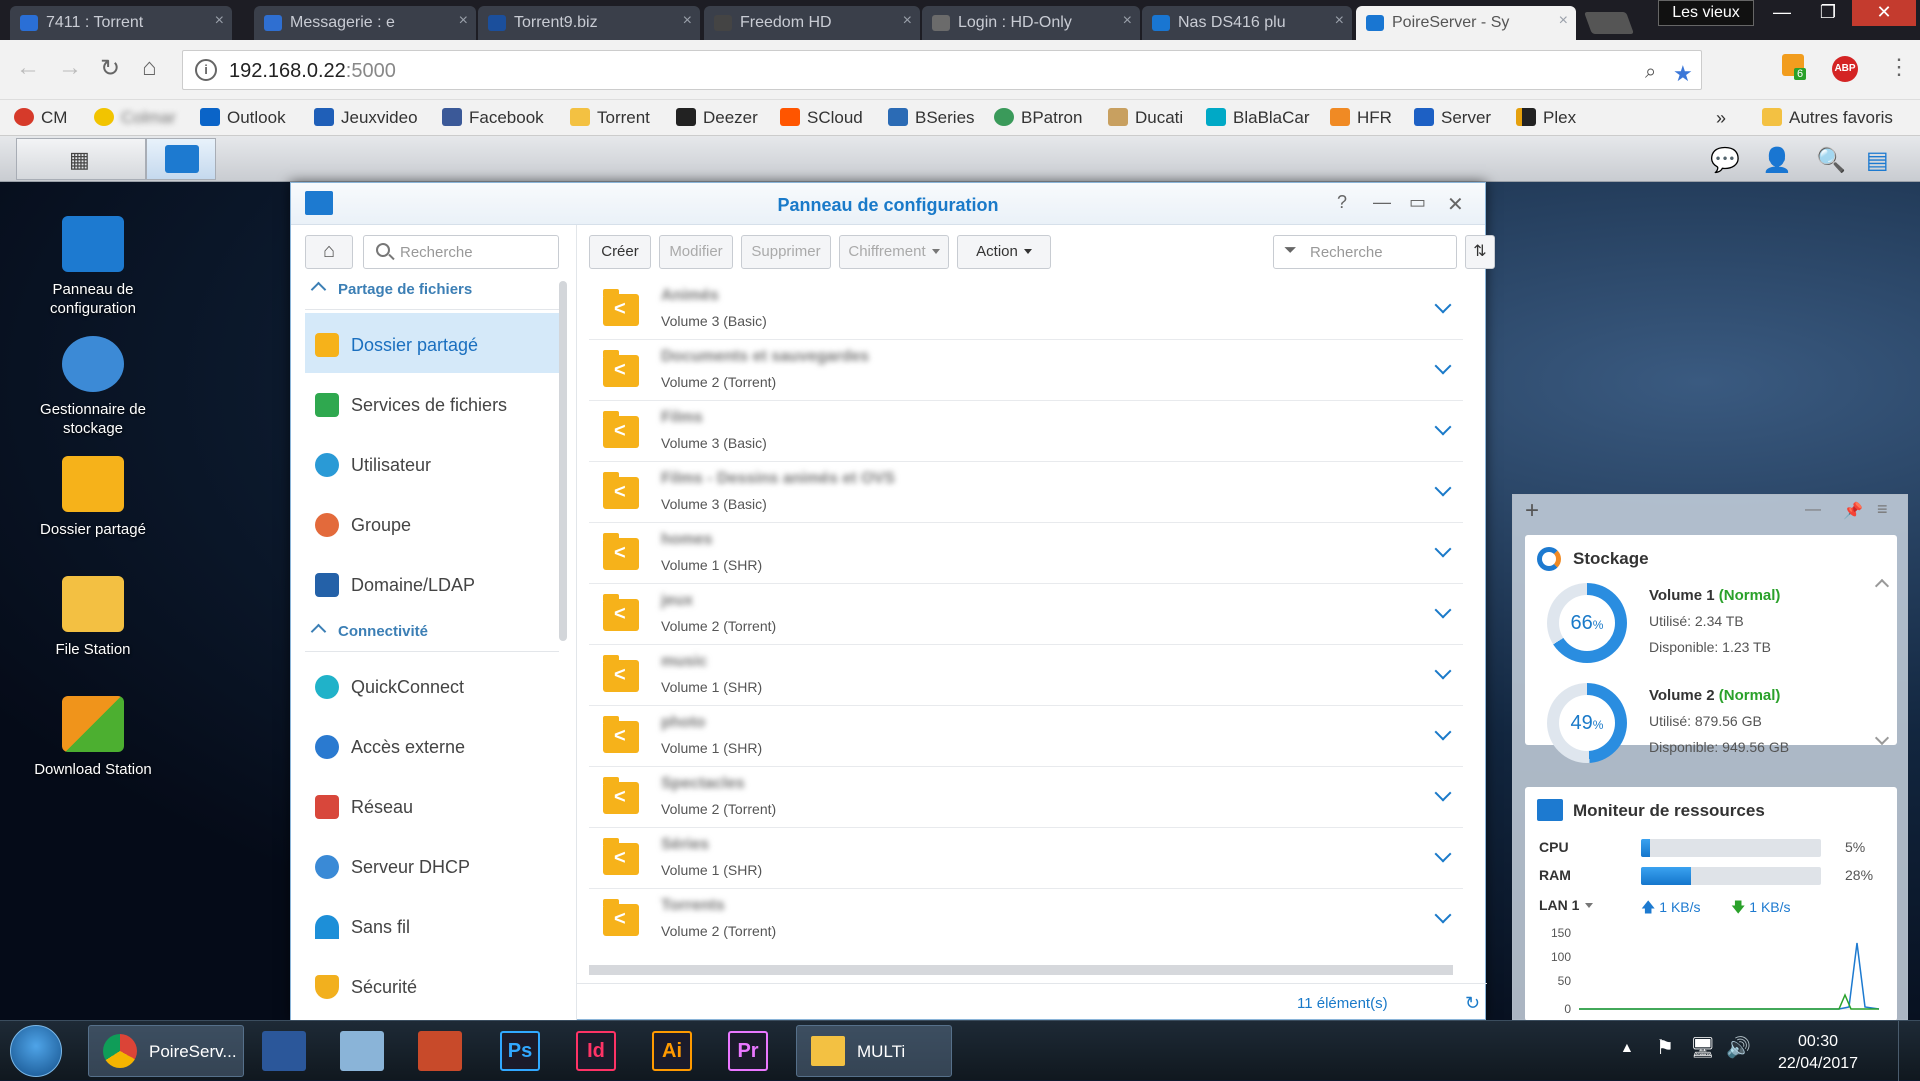 The height and width of the screenshot is (1081, 1920). What do you see at coordinates (93, 737) in the screenshot?
I see `desktop-icon-download-station: Download Station` at bounding box center [93, 737].